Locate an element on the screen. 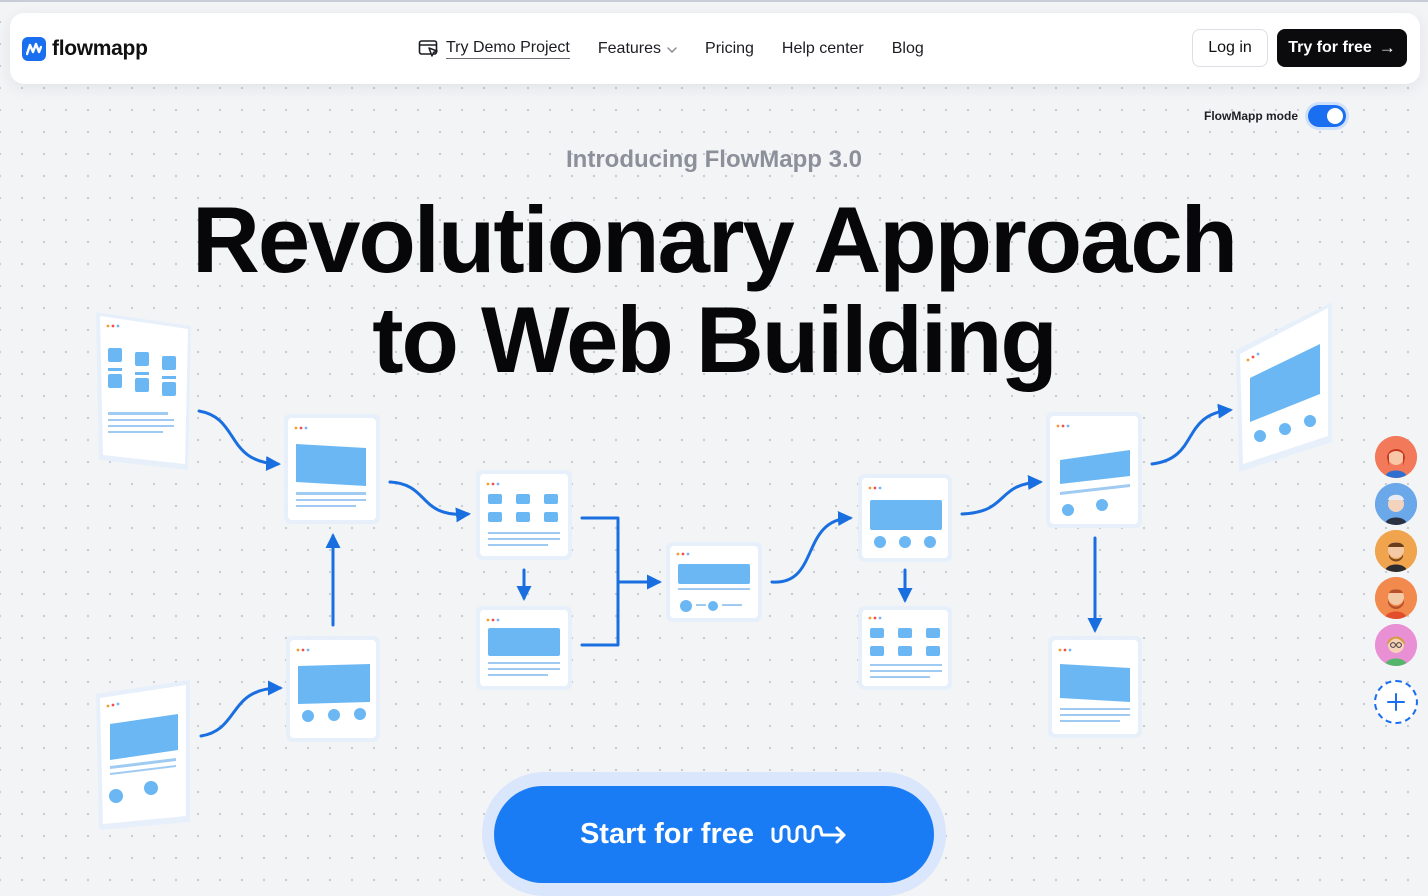  pricing-label: Pricing is located at coordinates (729, 48).